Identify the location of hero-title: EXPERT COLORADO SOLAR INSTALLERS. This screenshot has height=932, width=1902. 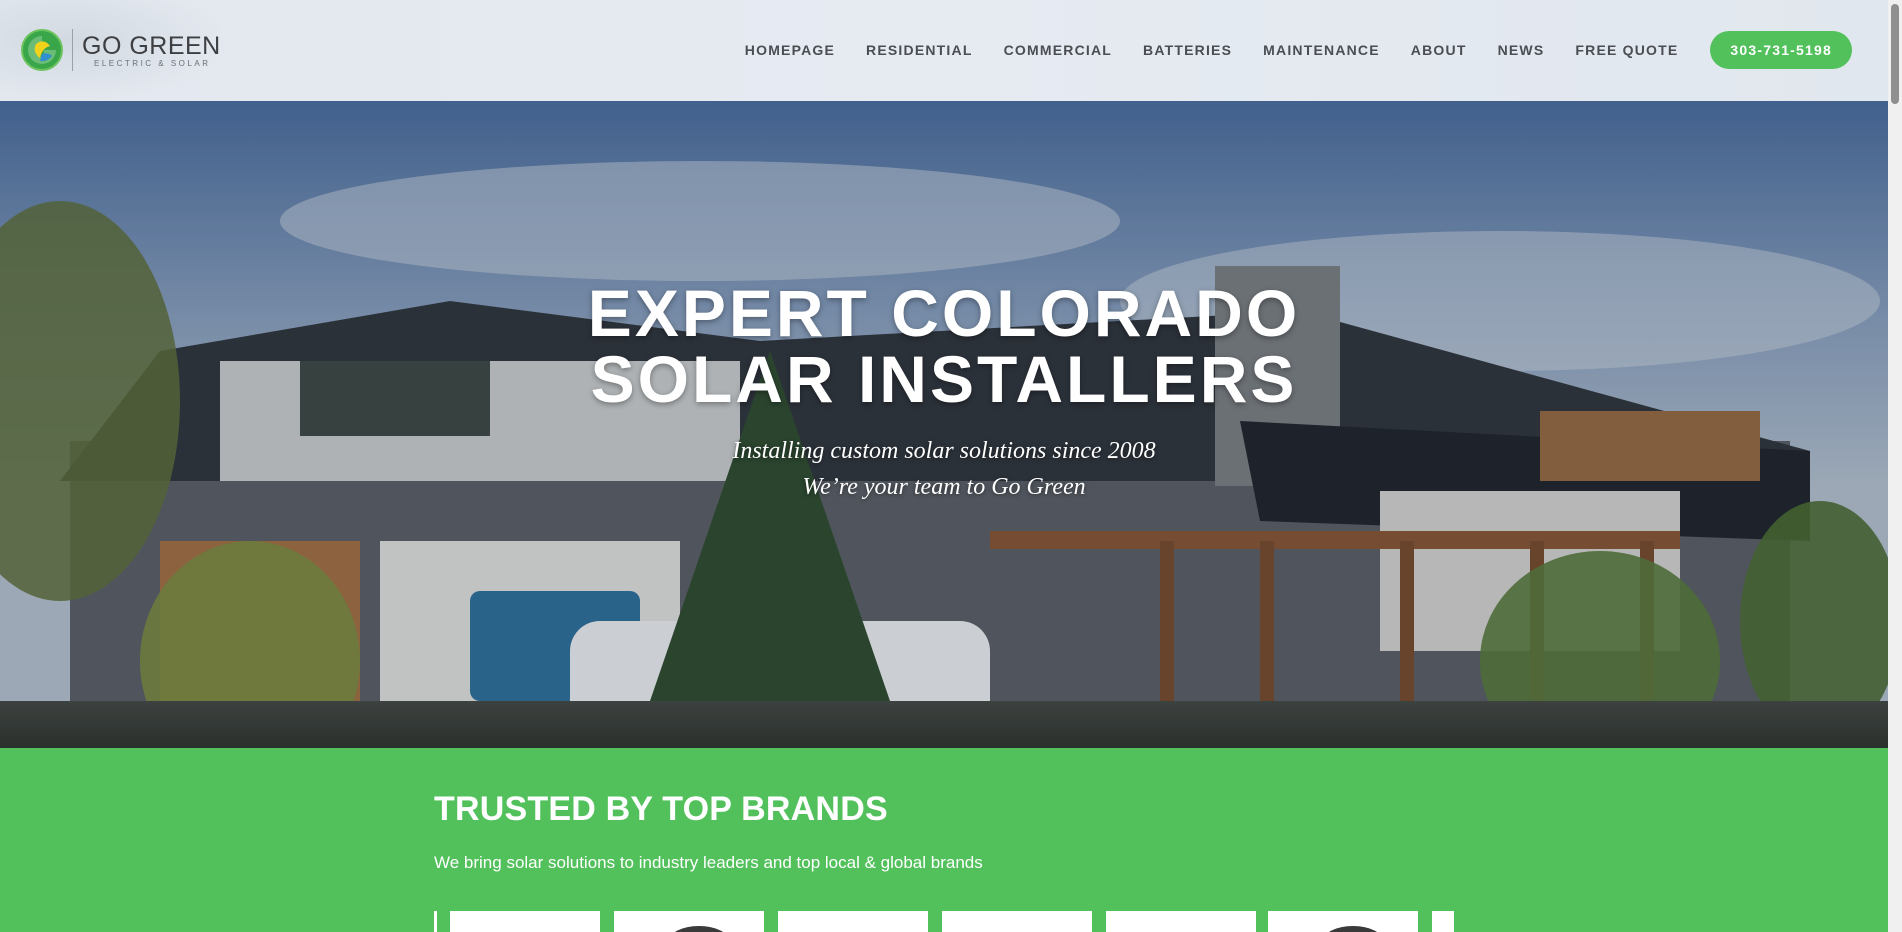
(944, 346).